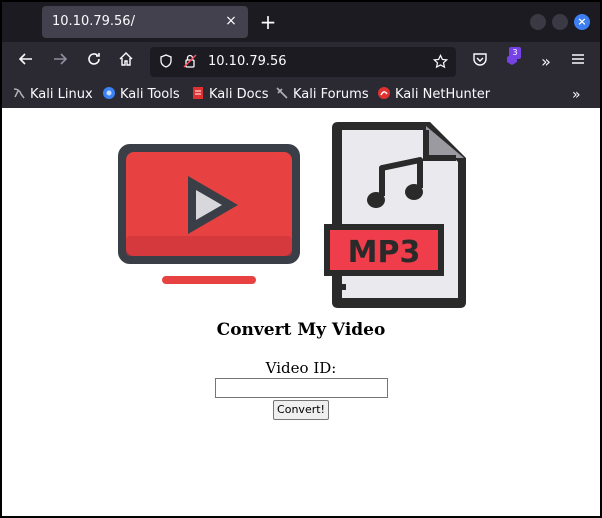 The image size is (602, 518). What do you see at coordinates (93, 21) in the screenshot?
I see `tab-title: 10.10.79.56/` at bounding box center [93, 21].